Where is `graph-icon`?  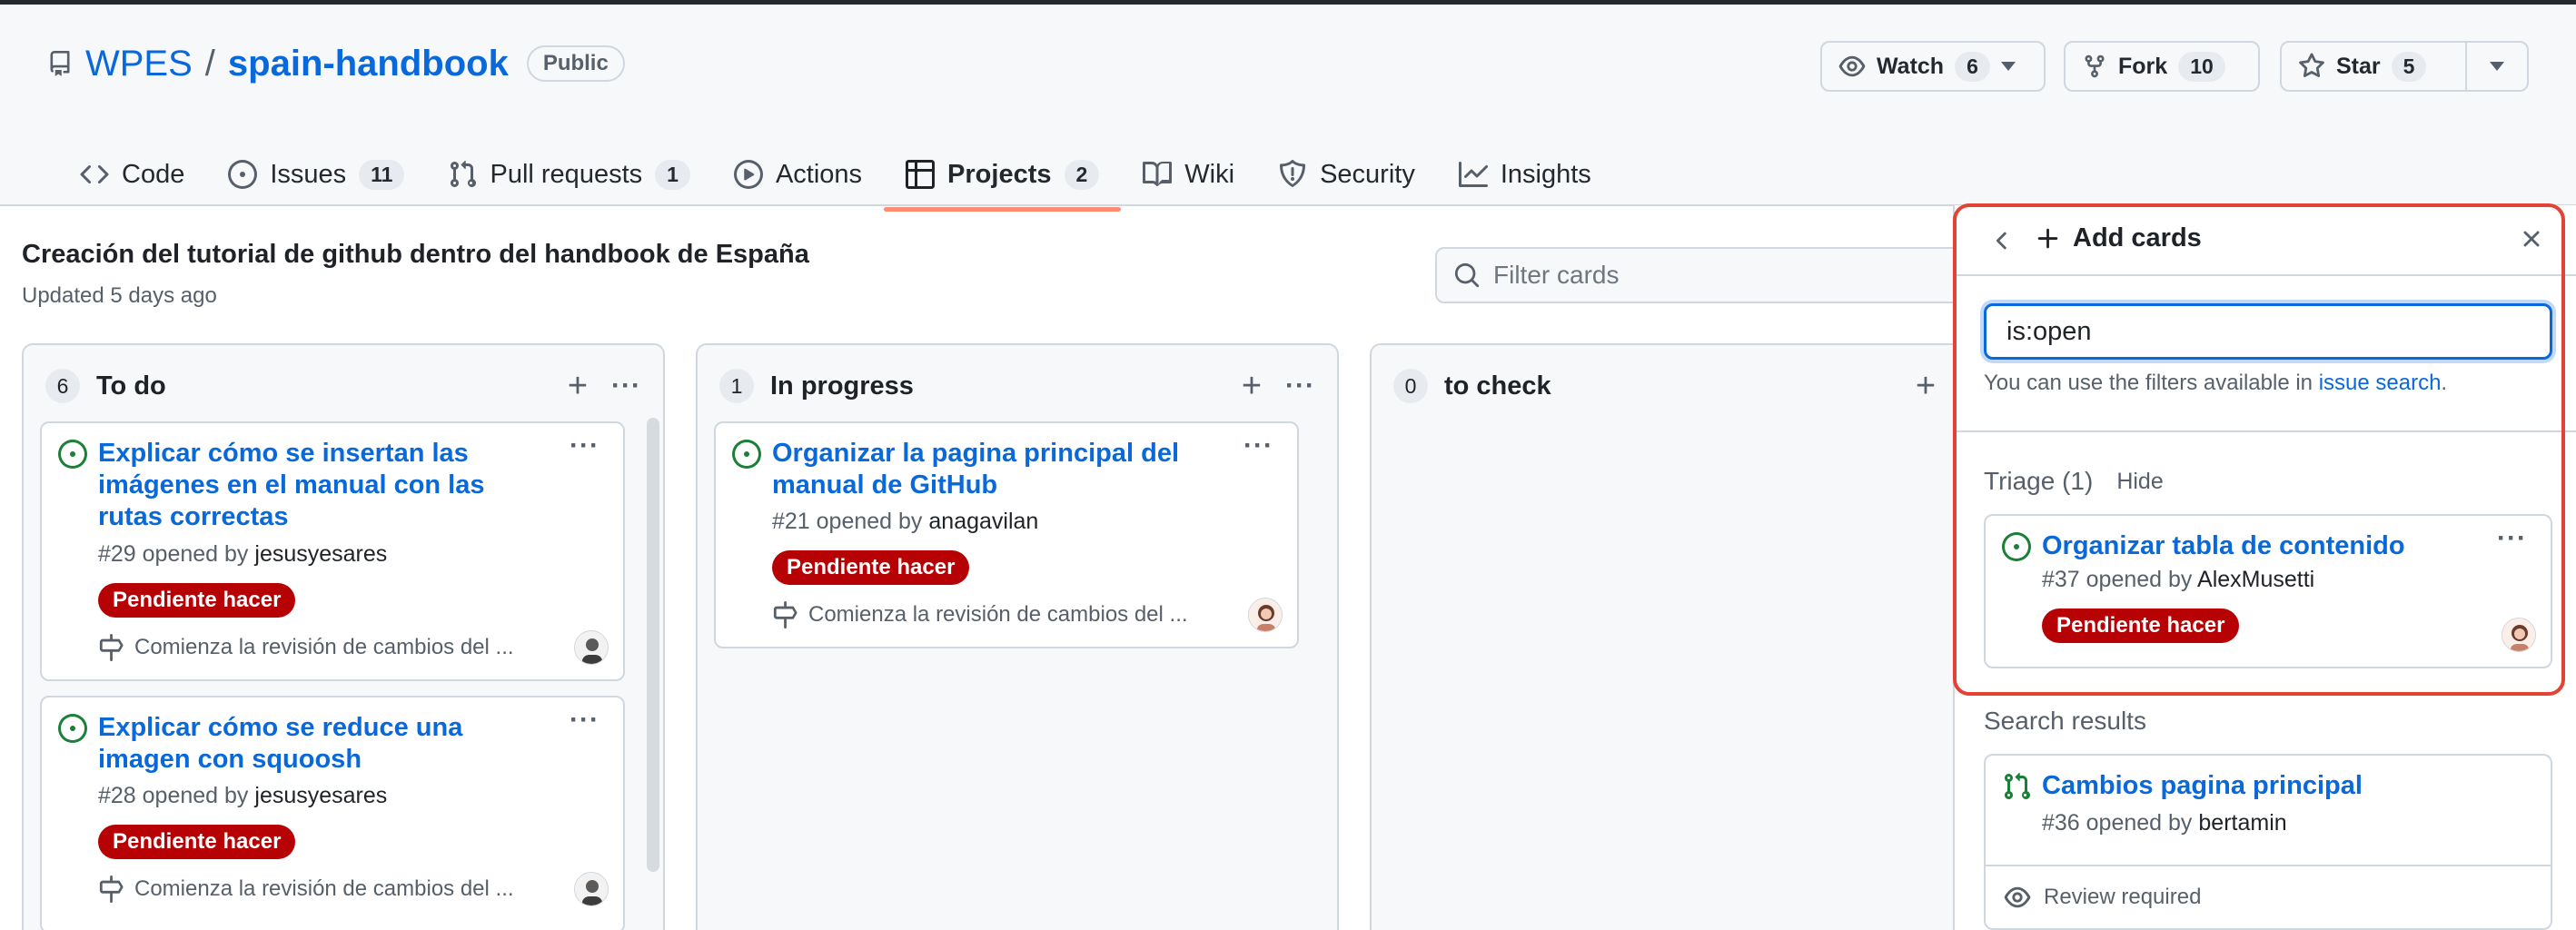 graph-icon is located at coordinates (1473, 174).